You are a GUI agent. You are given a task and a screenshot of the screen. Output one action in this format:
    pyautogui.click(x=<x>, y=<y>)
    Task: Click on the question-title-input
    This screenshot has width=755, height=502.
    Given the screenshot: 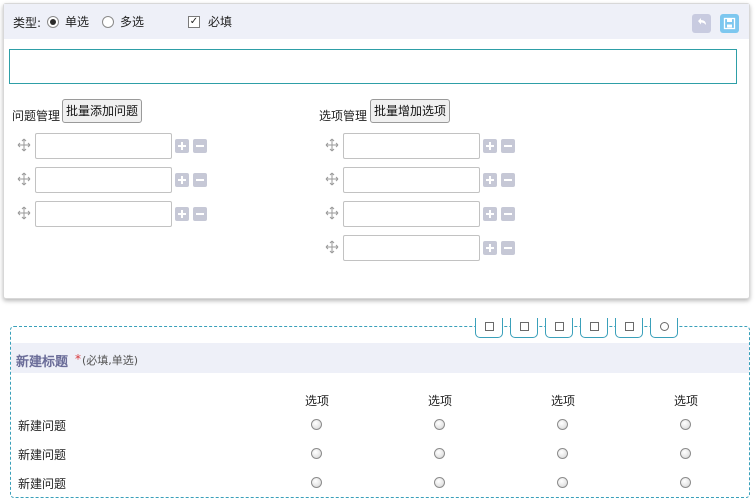 What is the action you would take?
    pyautogui.click(x=373, y=66)
    